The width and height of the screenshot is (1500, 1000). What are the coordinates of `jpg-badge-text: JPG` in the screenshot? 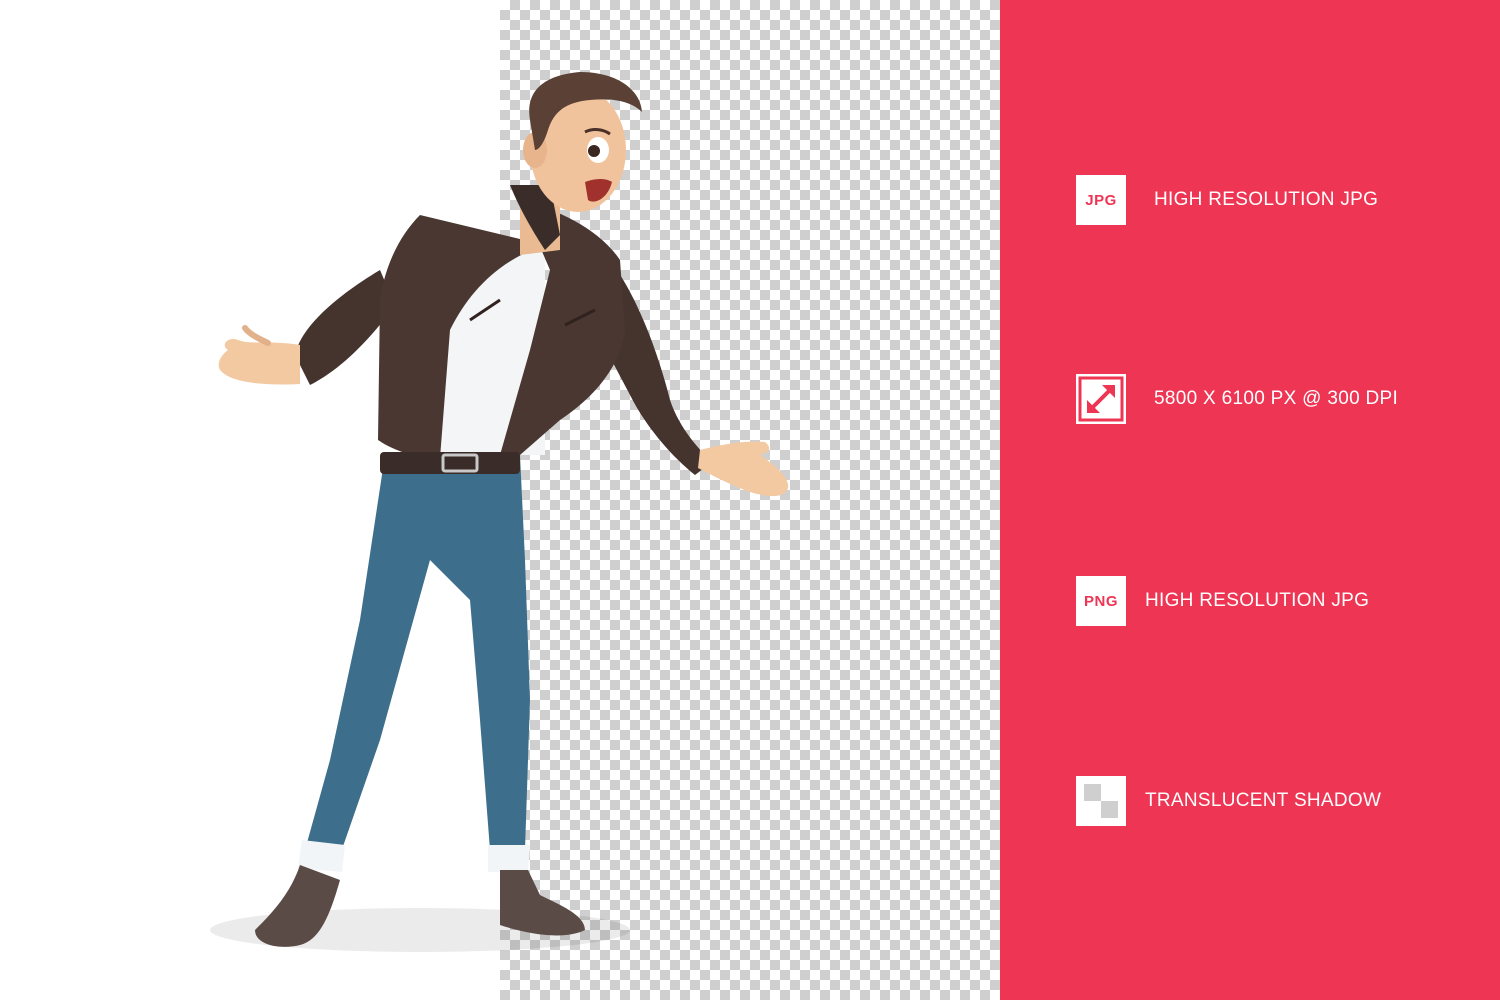 It's located at (1101, 200).